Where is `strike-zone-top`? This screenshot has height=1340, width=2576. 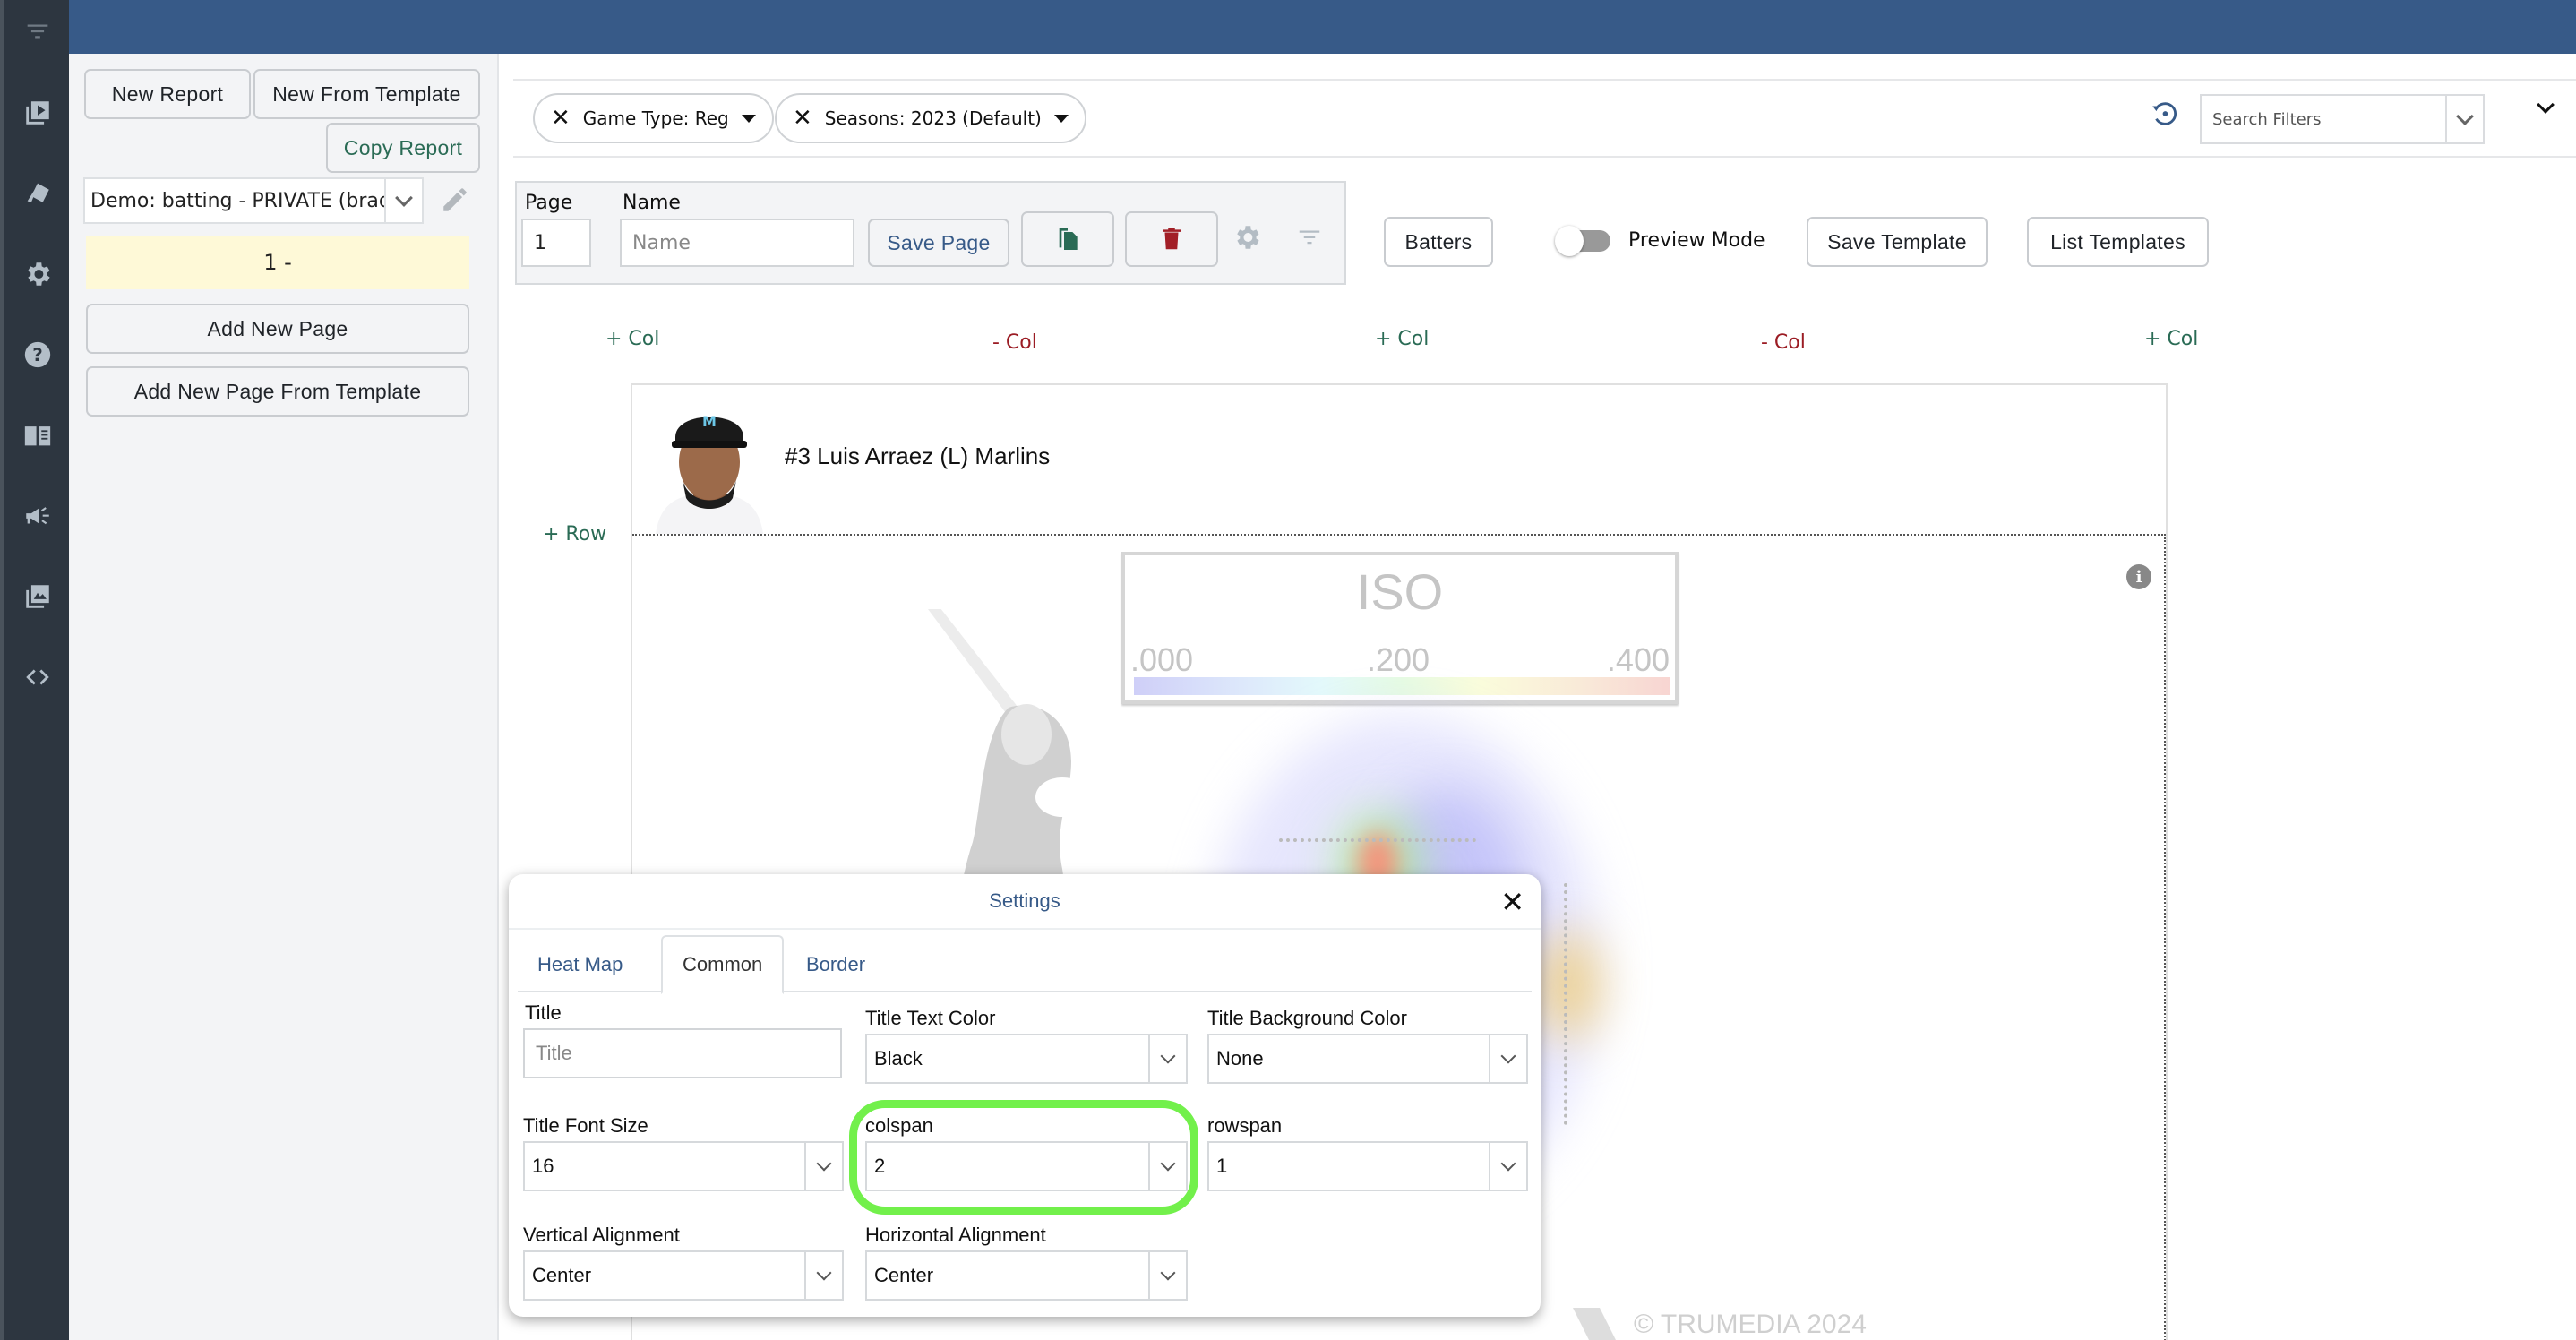 strike-zone-top is located at coordinates (1377, 840).